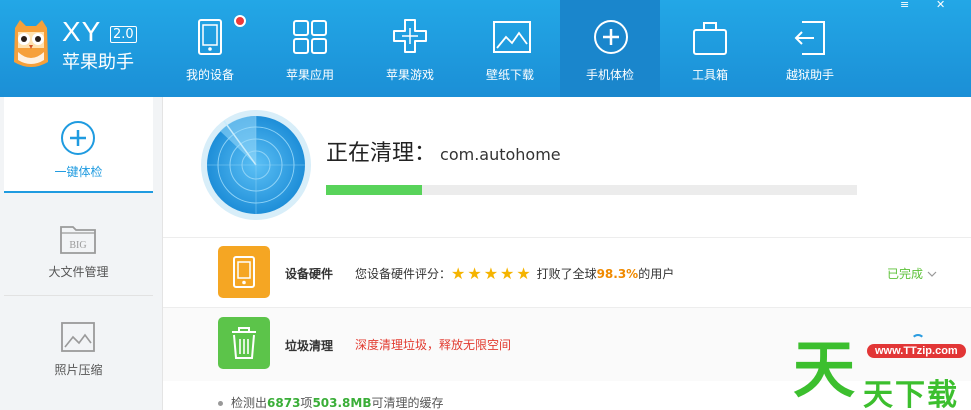  I want to click on checkup-row-hardware: 设备硬件 您设备硬件评分：★★★★★ 打败了全球98.3%的用户 已完成, so click(567, 272).